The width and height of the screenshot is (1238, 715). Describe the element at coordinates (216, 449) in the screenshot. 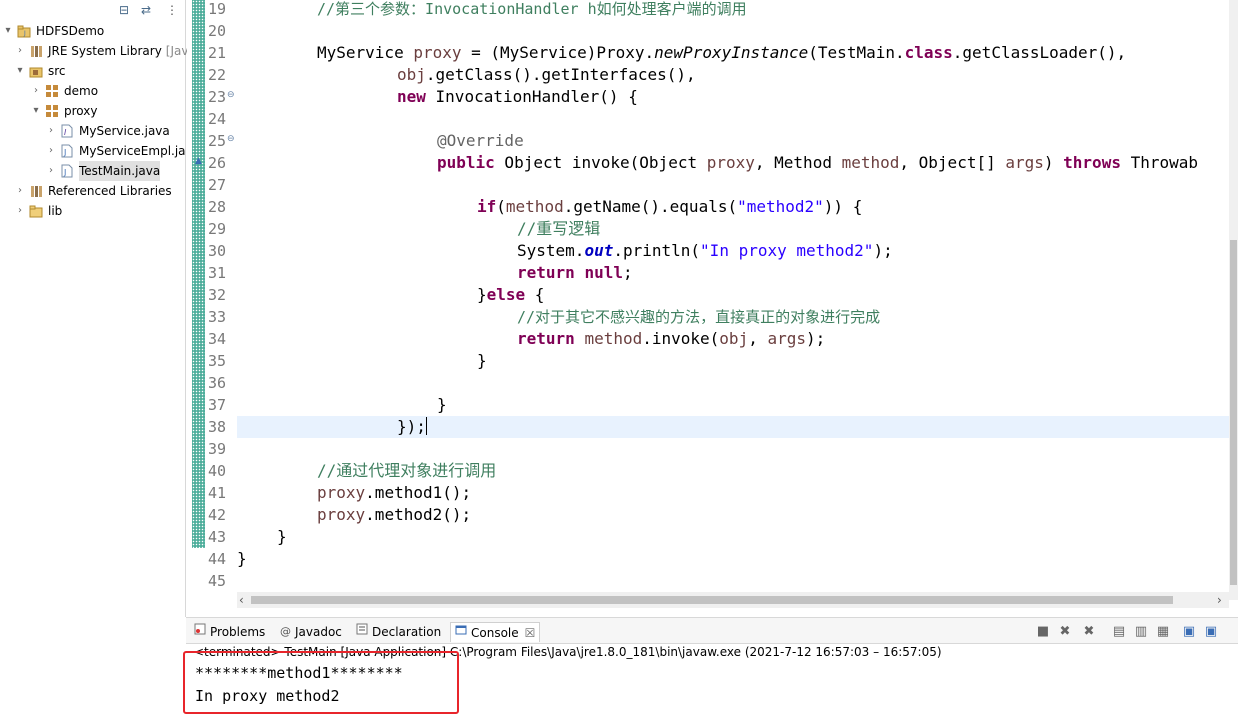

I see `line-number: 39` at that location.